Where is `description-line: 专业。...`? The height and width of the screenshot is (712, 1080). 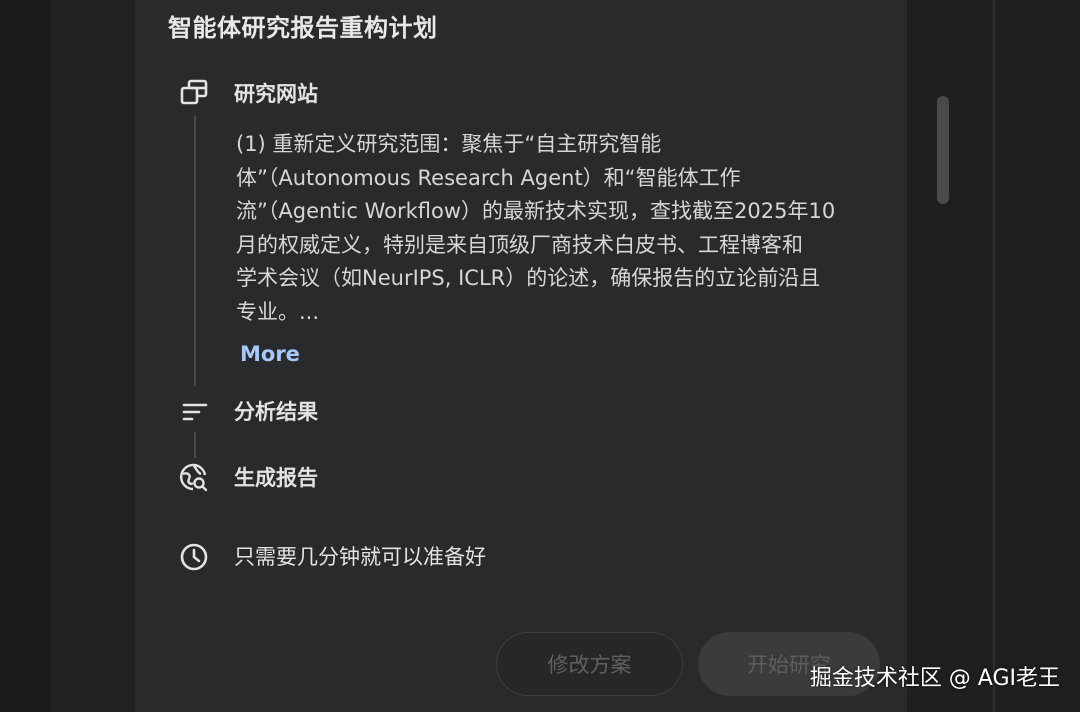
description-line: 专业。... is located at coordinates (278, 311).